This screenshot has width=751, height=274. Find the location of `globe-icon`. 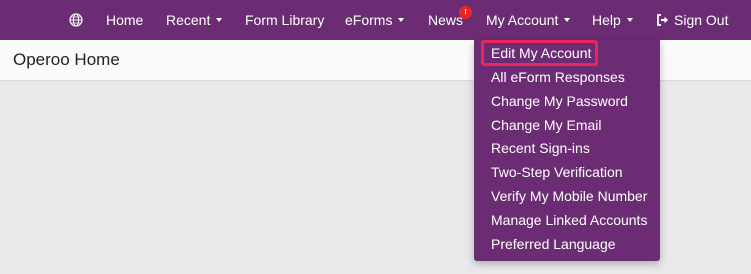

globe-icon is located at coordinates (76, 20).